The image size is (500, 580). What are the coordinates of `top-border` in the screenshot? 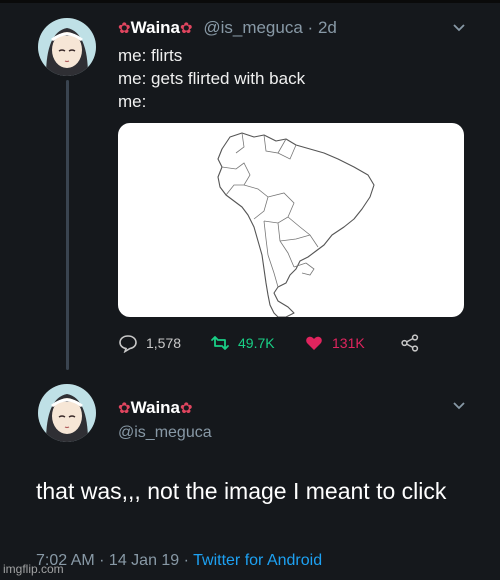 It's located at (250, 1).